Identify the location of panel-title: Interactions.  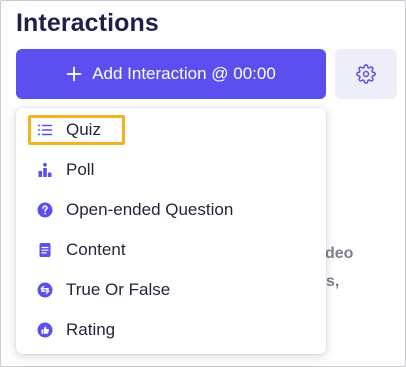
(87, 23).